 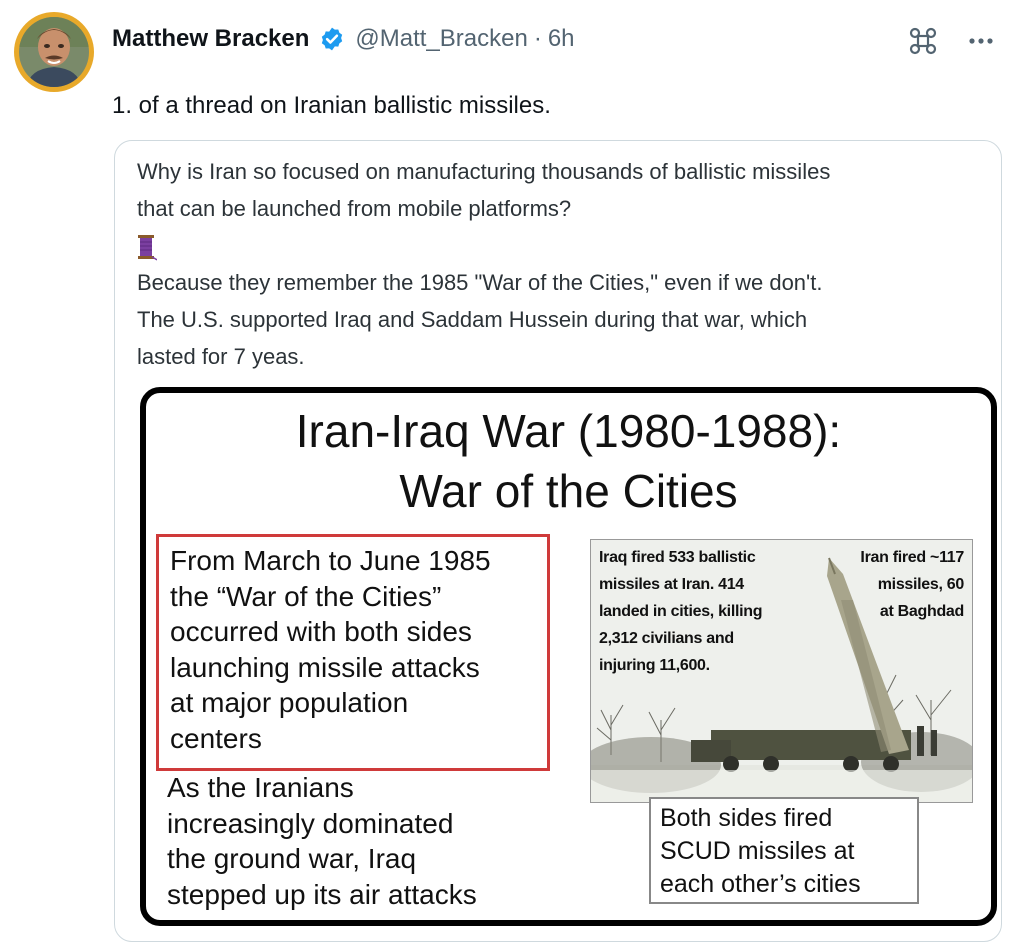 I want to click on tweet-timestamp: 6h, so click(x=561, y=39).